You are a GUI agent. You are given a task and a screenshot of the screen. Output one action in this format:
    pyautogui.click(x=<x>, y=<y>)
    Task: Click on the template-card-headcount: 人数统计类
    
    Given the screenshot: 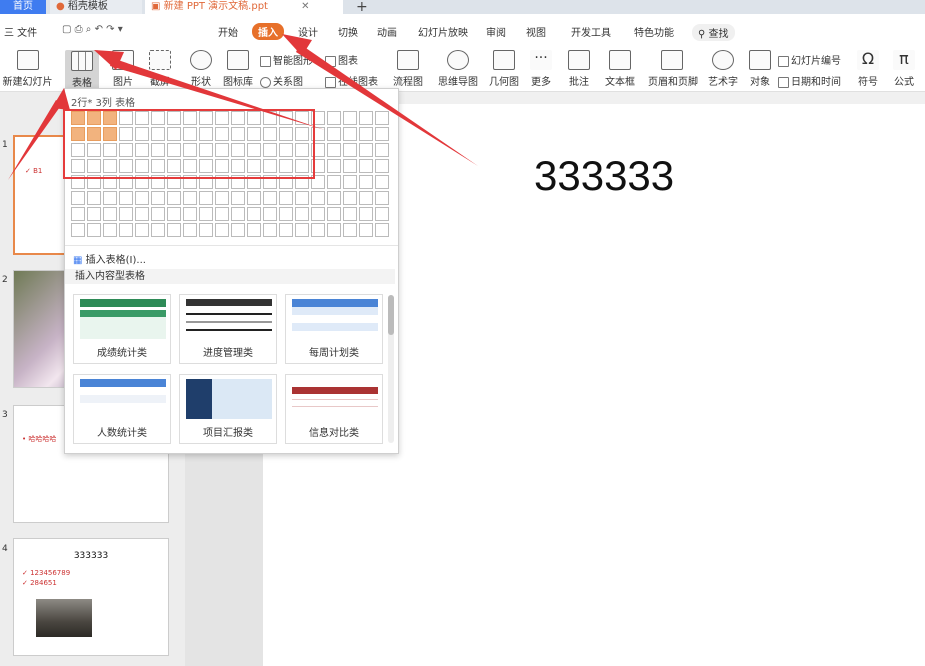 What is the action you would take?
    pyautogui.click(x=122, y=409)
    